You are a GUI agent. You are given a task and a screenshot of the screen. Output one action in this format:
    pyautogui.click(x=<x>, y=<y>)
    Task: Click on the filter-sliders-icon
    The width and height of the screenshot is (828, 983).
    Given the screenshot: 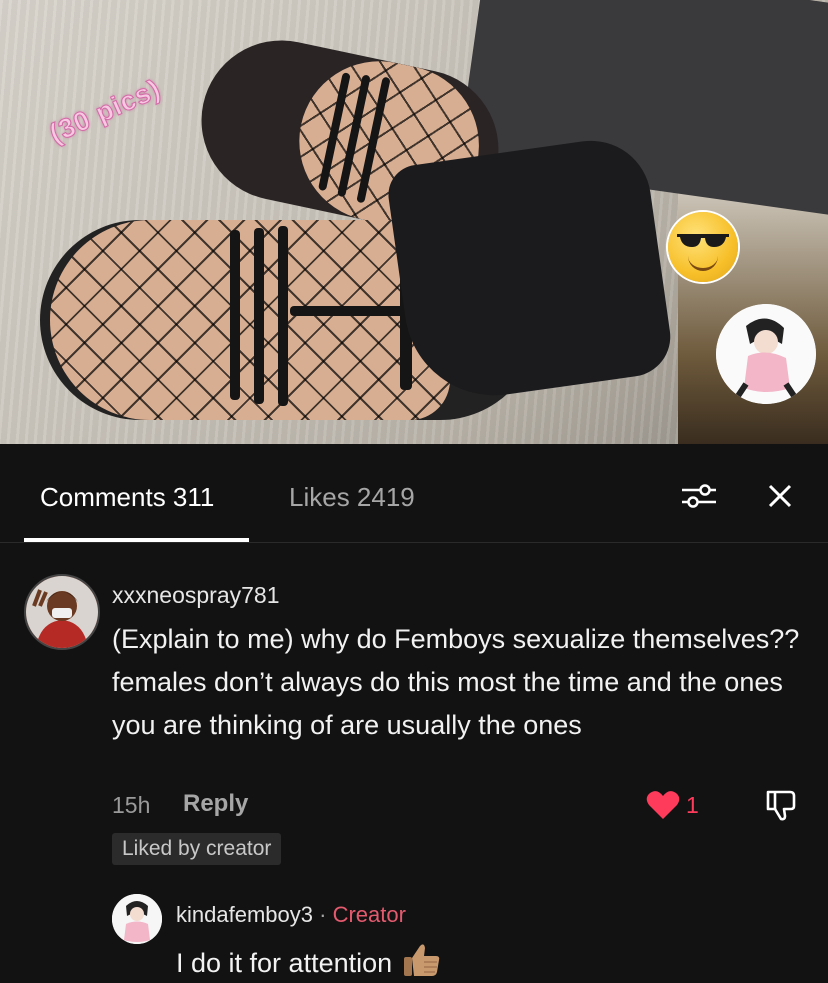 What is the action you would take?
    pyautogui.click(x=699, y=496)
    